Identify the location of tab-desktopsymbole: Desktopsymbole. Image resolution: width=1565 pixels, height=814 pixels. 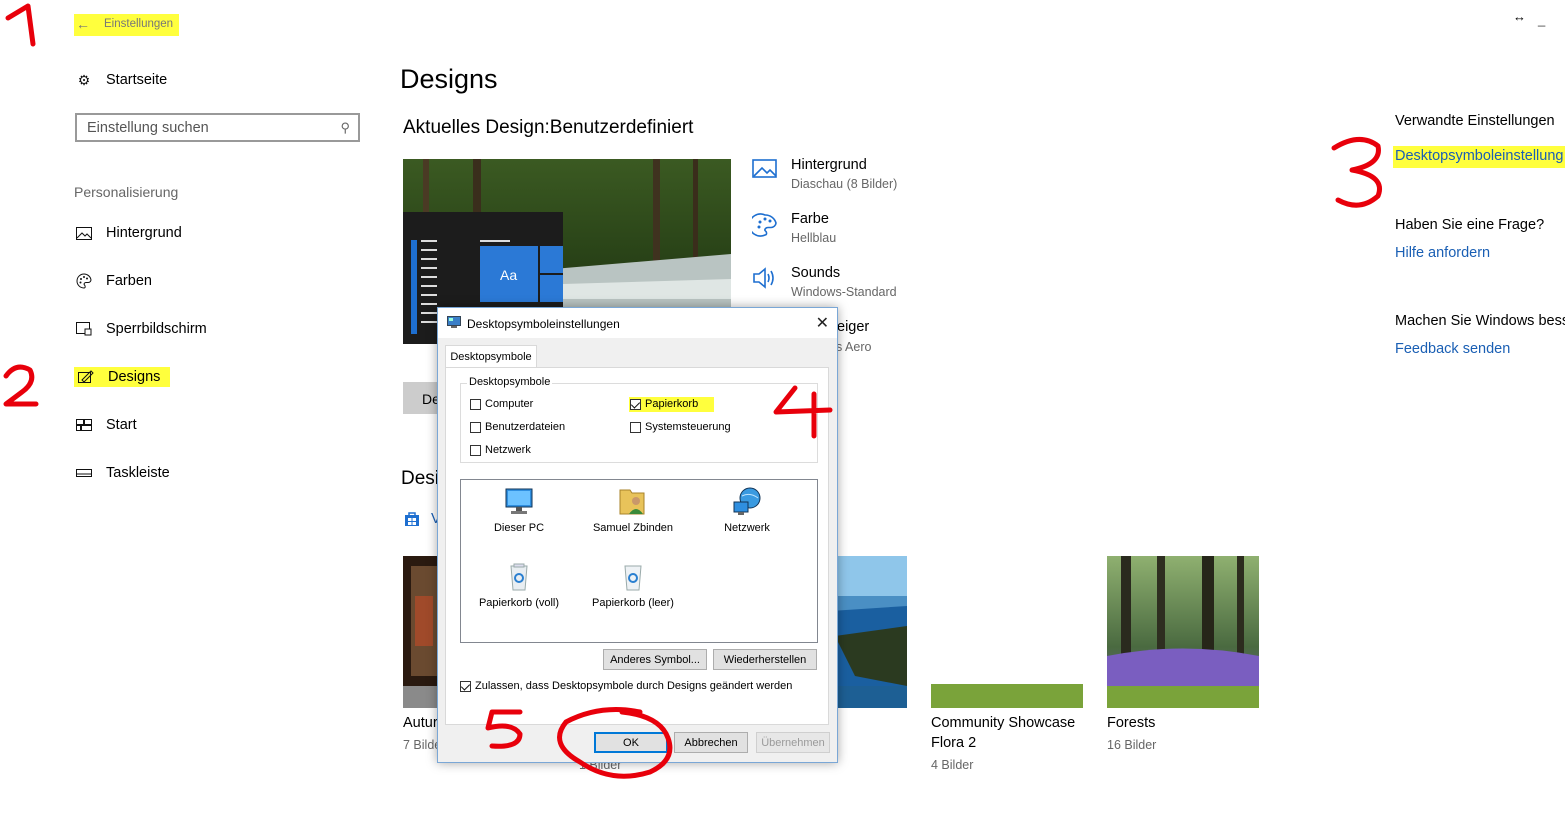
(491, 356).